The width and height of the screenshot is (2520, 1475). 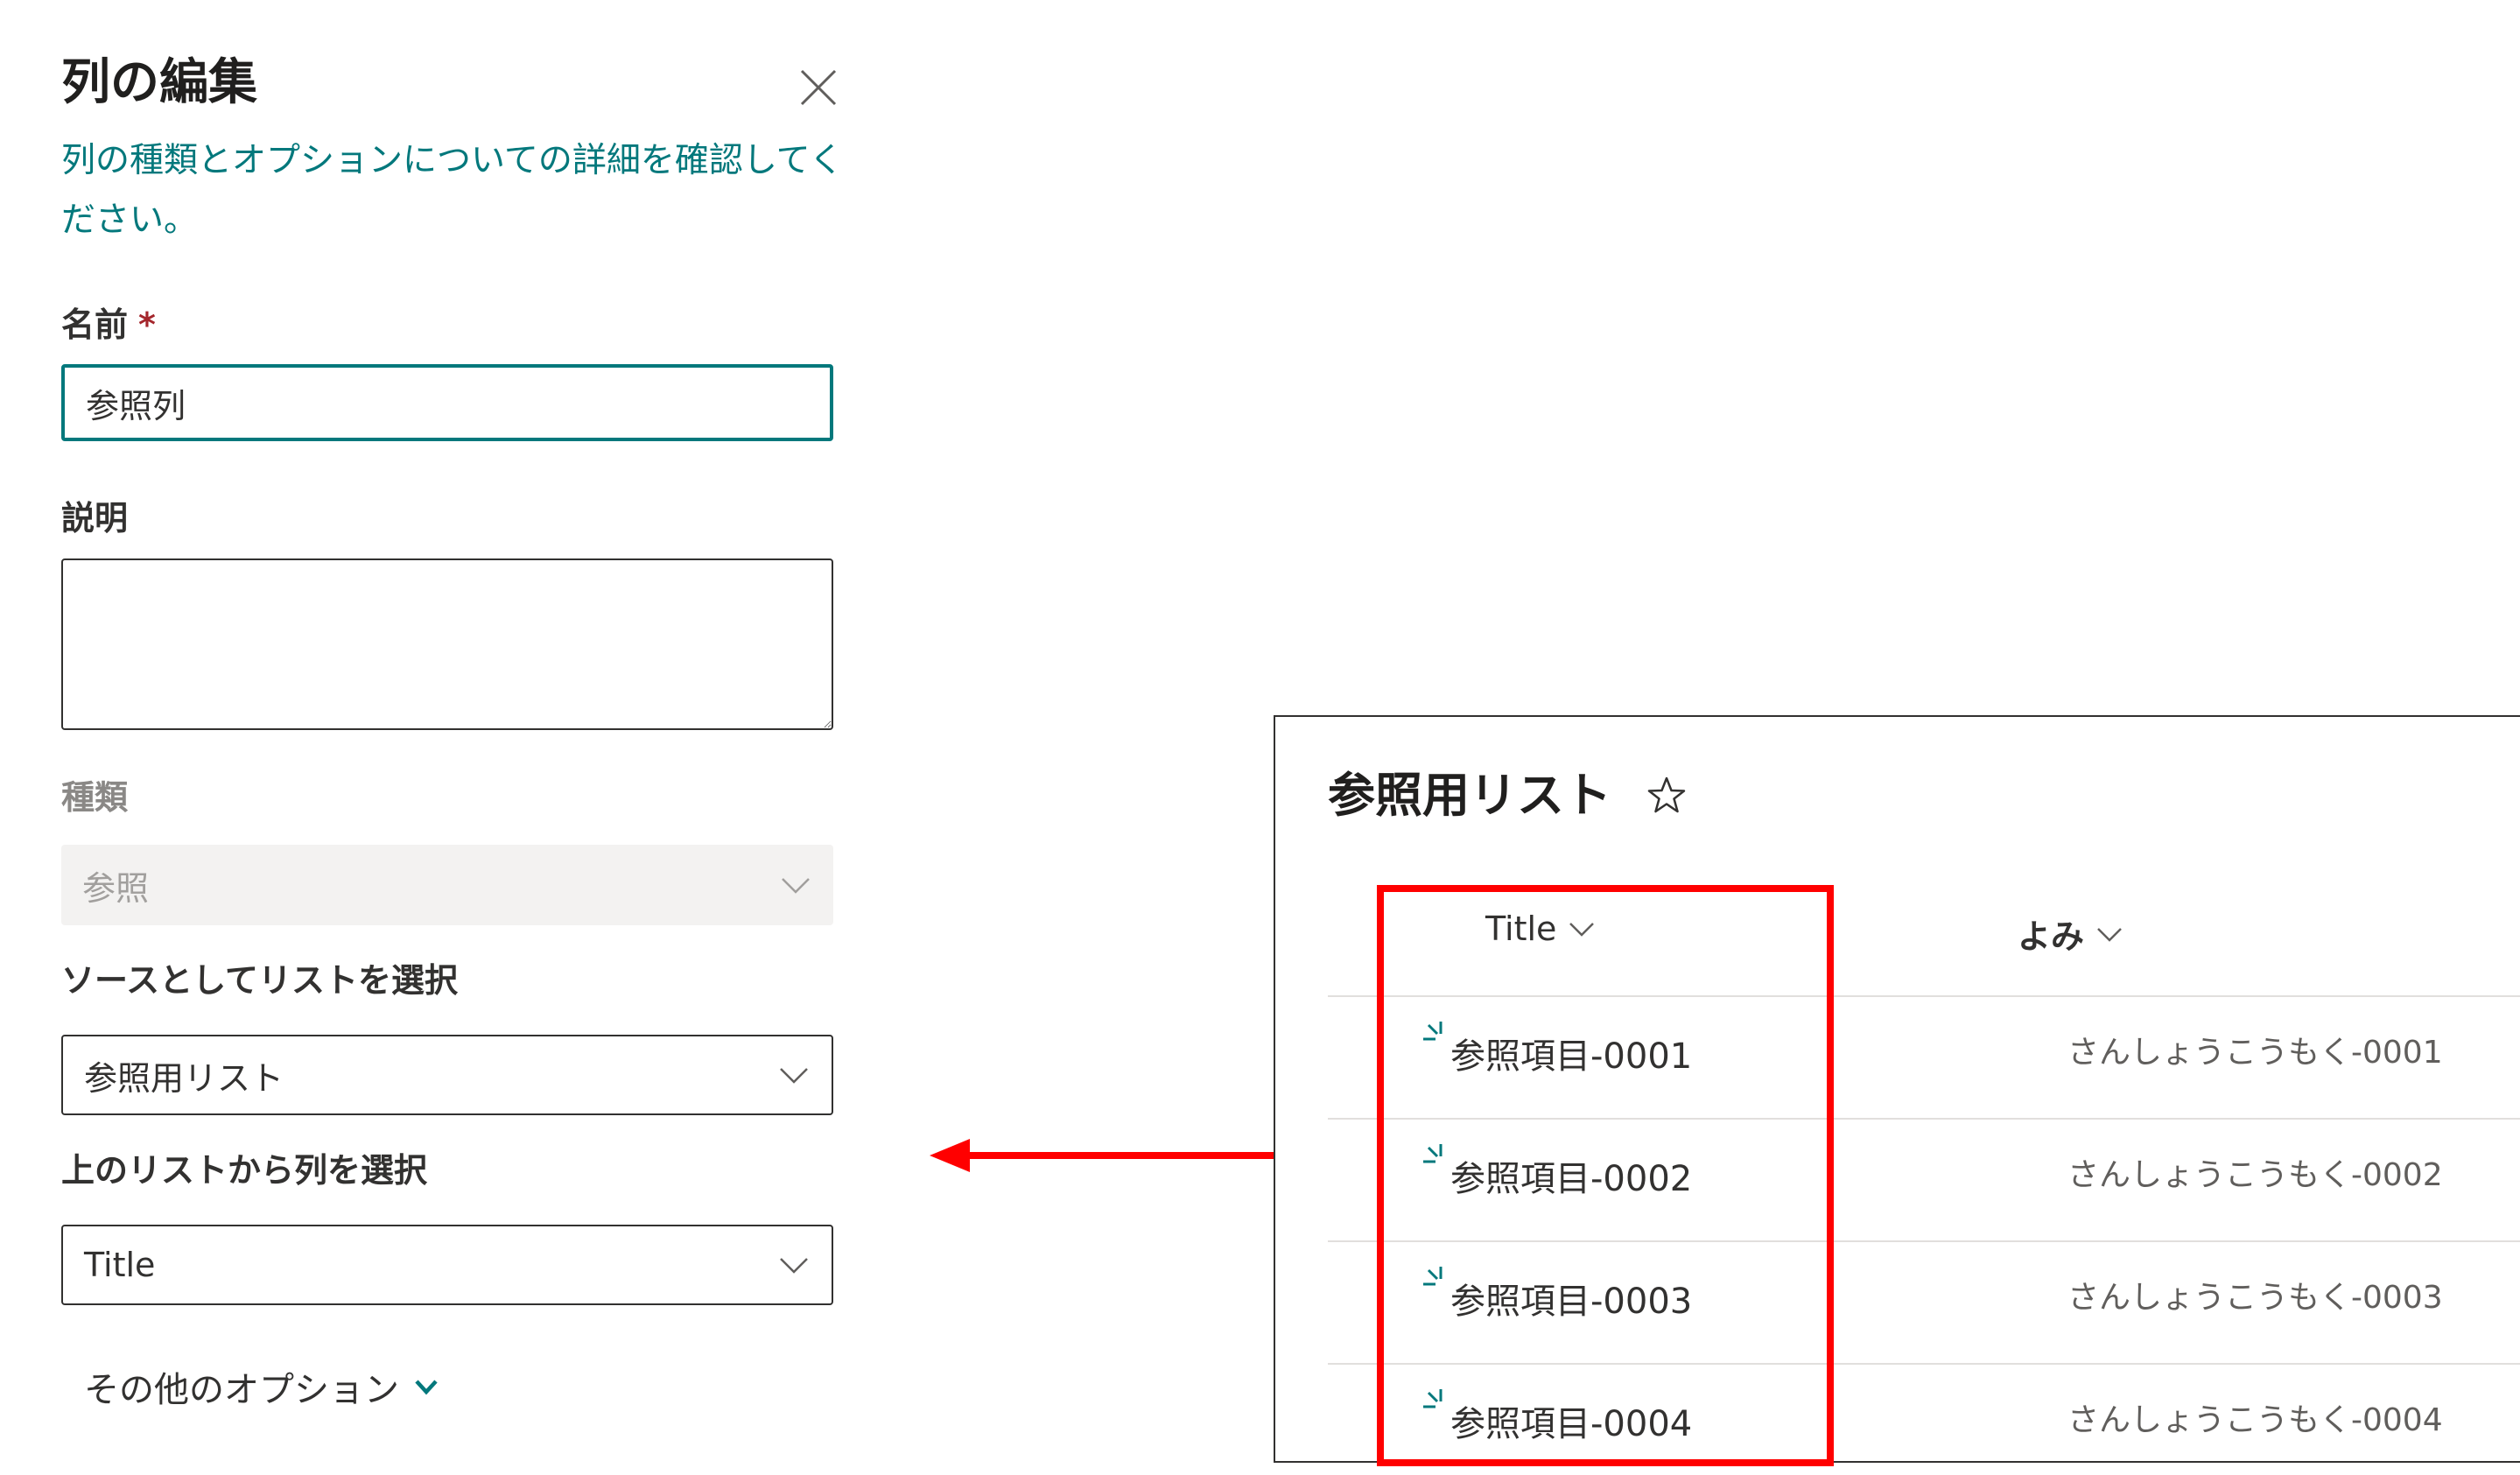 I want to click on more-options-button: その他のオプション, so click(x=262, y=1386).